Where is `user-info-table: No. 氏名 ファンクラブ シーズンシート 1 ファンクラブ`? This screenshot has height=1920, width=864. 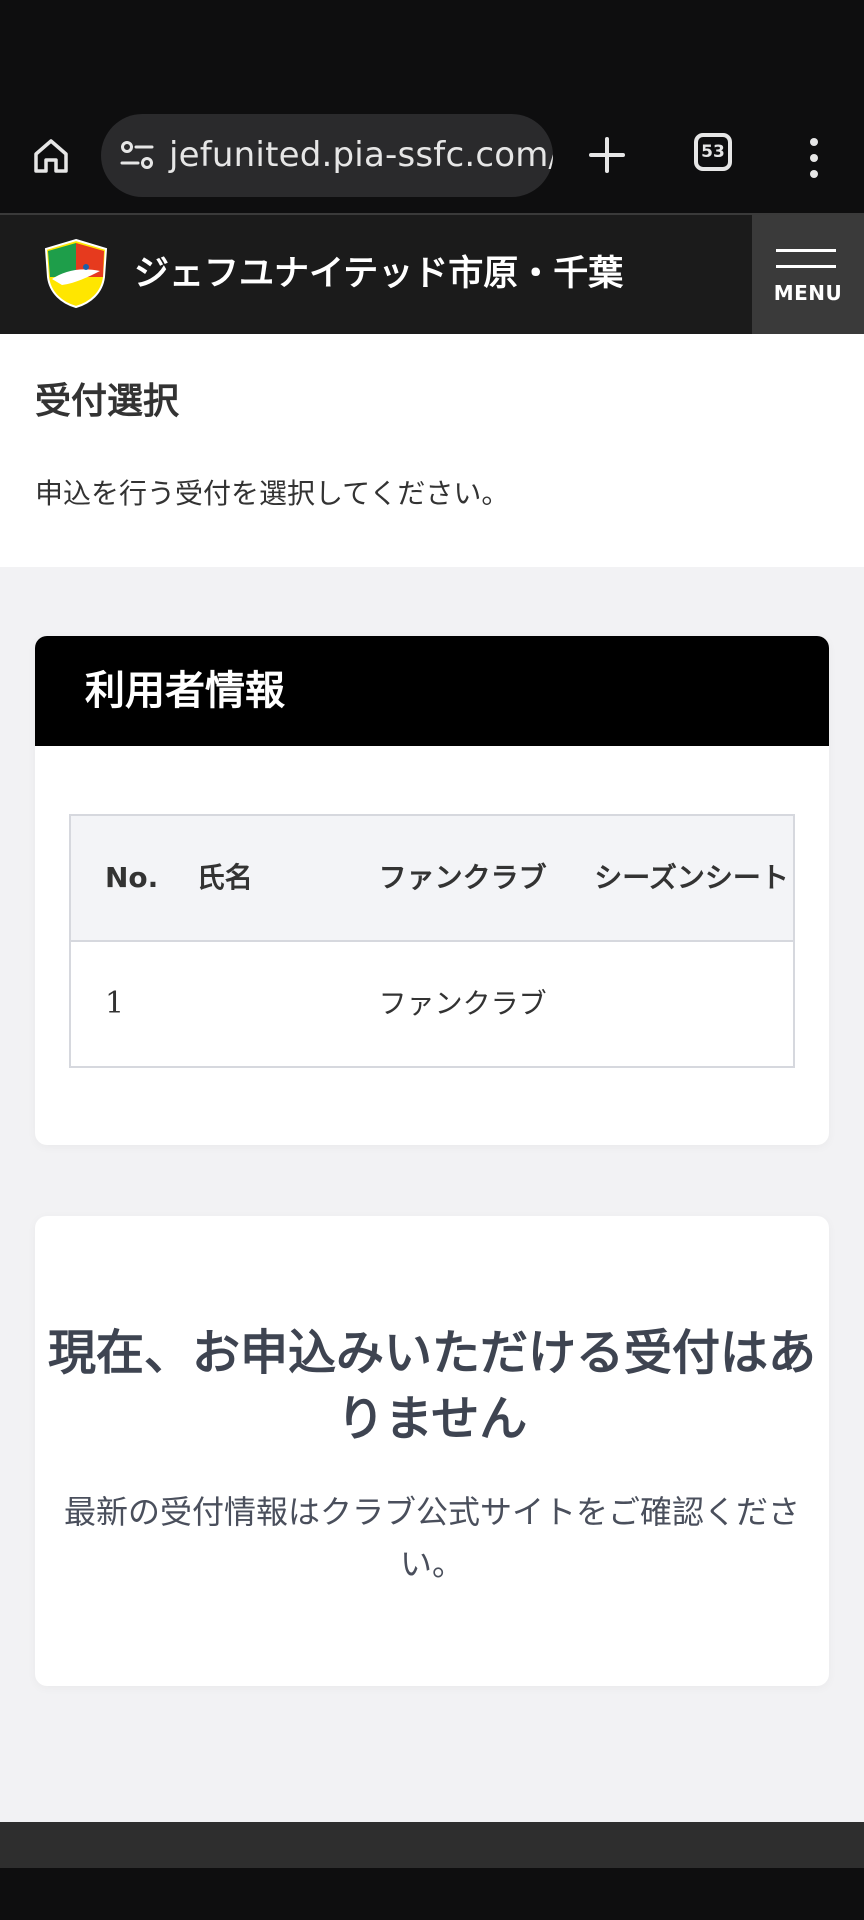
user-info-table: No. 氏名 ファンクラブ シーズンシート 1 ファンクラブ is located at coordinates (432, 941).